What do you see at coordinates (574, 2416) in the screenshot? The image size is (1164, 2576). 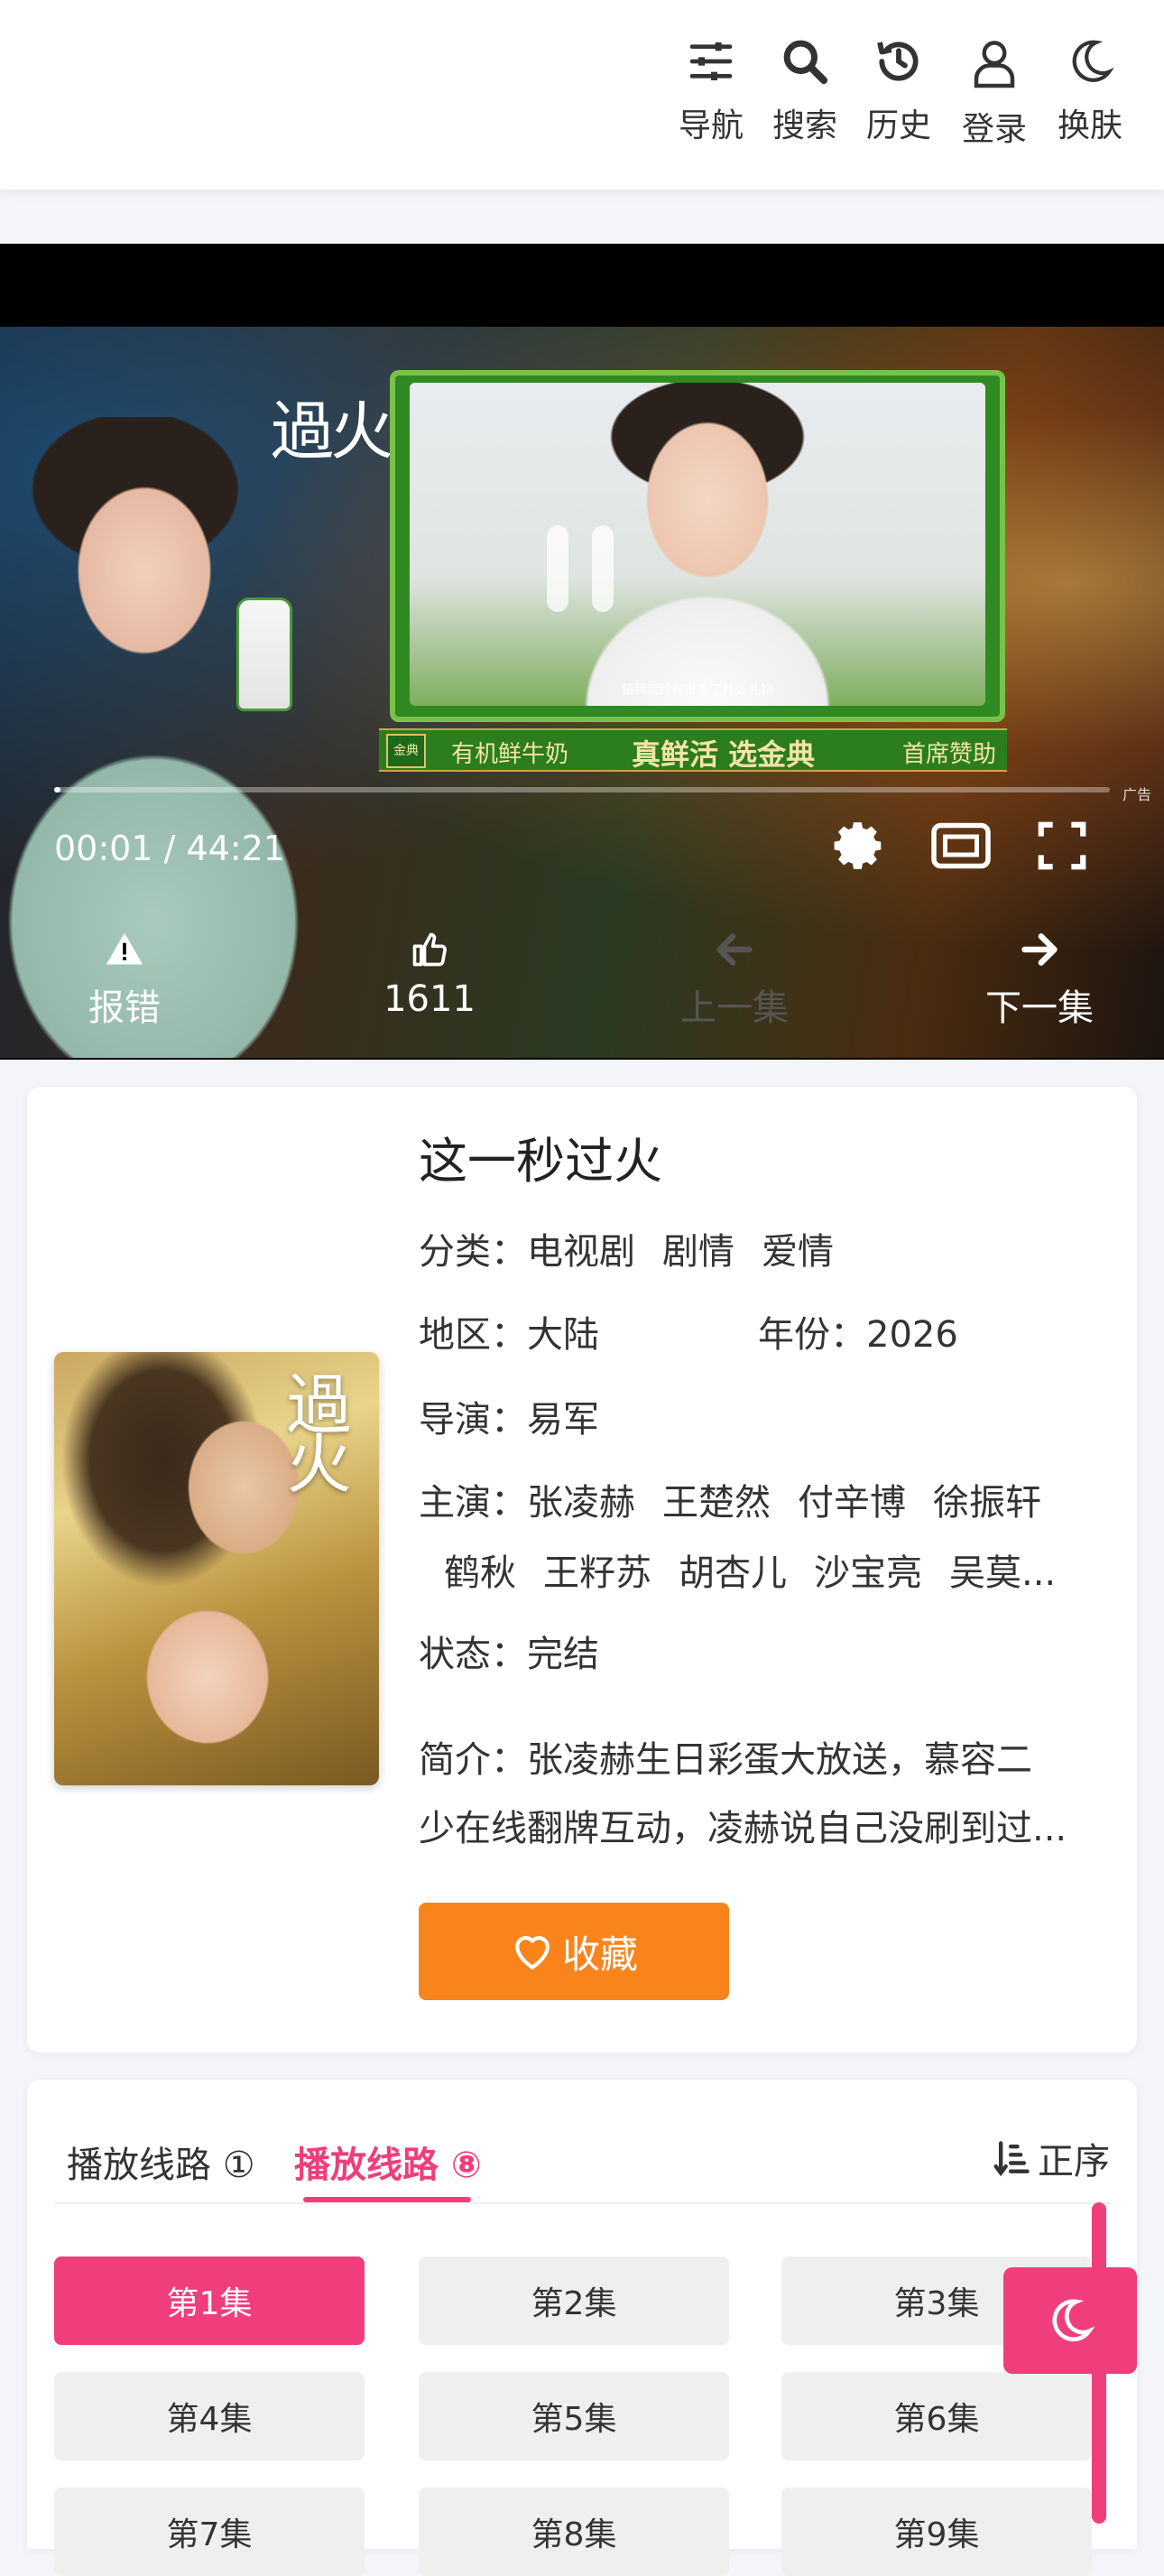 I see `episode-button: 第5集` at bounding box center [574, 2416].